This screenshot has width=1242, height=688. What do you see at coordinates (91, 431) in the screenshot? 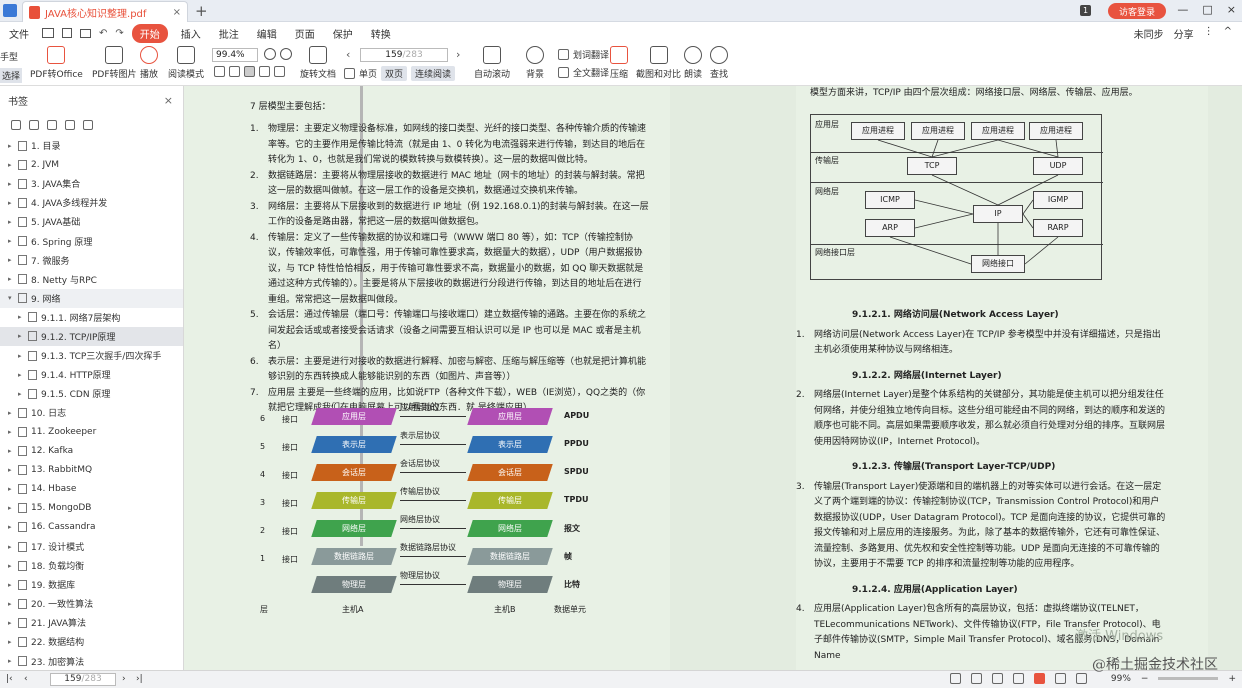
I see `bookmark-item: ▸11. Zookeeper` at bounding box center [91, 431].